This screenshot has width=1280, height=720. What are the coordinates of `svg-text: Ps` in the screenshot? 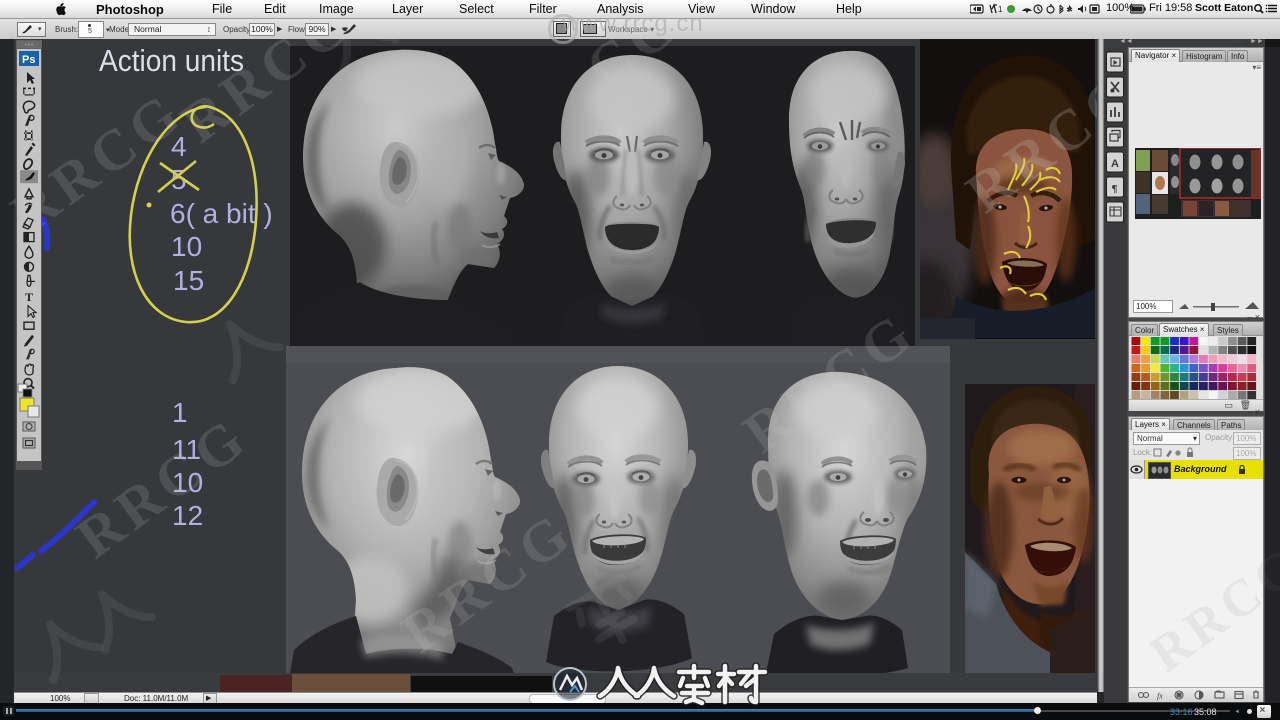 It's located at (28, 60).